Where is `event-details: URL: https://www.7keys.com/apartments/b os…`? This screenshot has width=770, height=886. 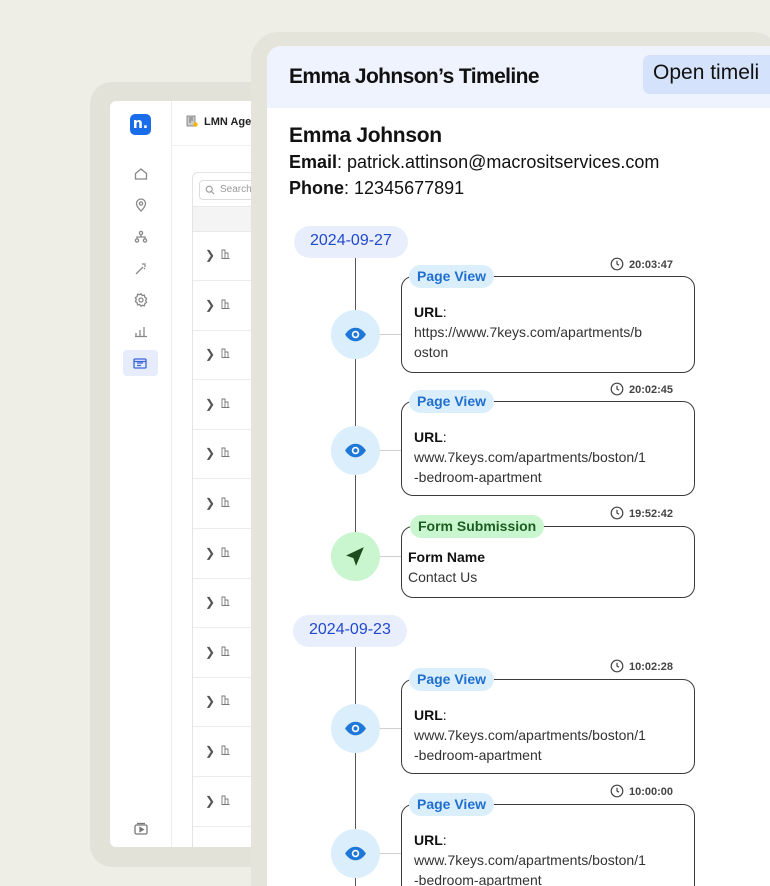
event-details: URL: https://www.7keys.com/apartments/b os… is located at coordinates (528, 332).